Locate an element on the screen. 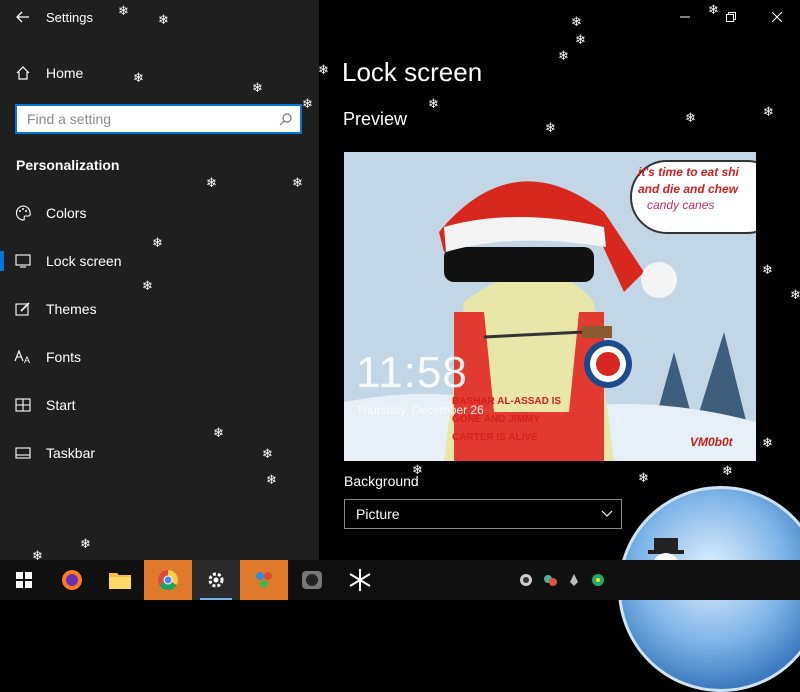  back-button is located at coordinates (23, 17).